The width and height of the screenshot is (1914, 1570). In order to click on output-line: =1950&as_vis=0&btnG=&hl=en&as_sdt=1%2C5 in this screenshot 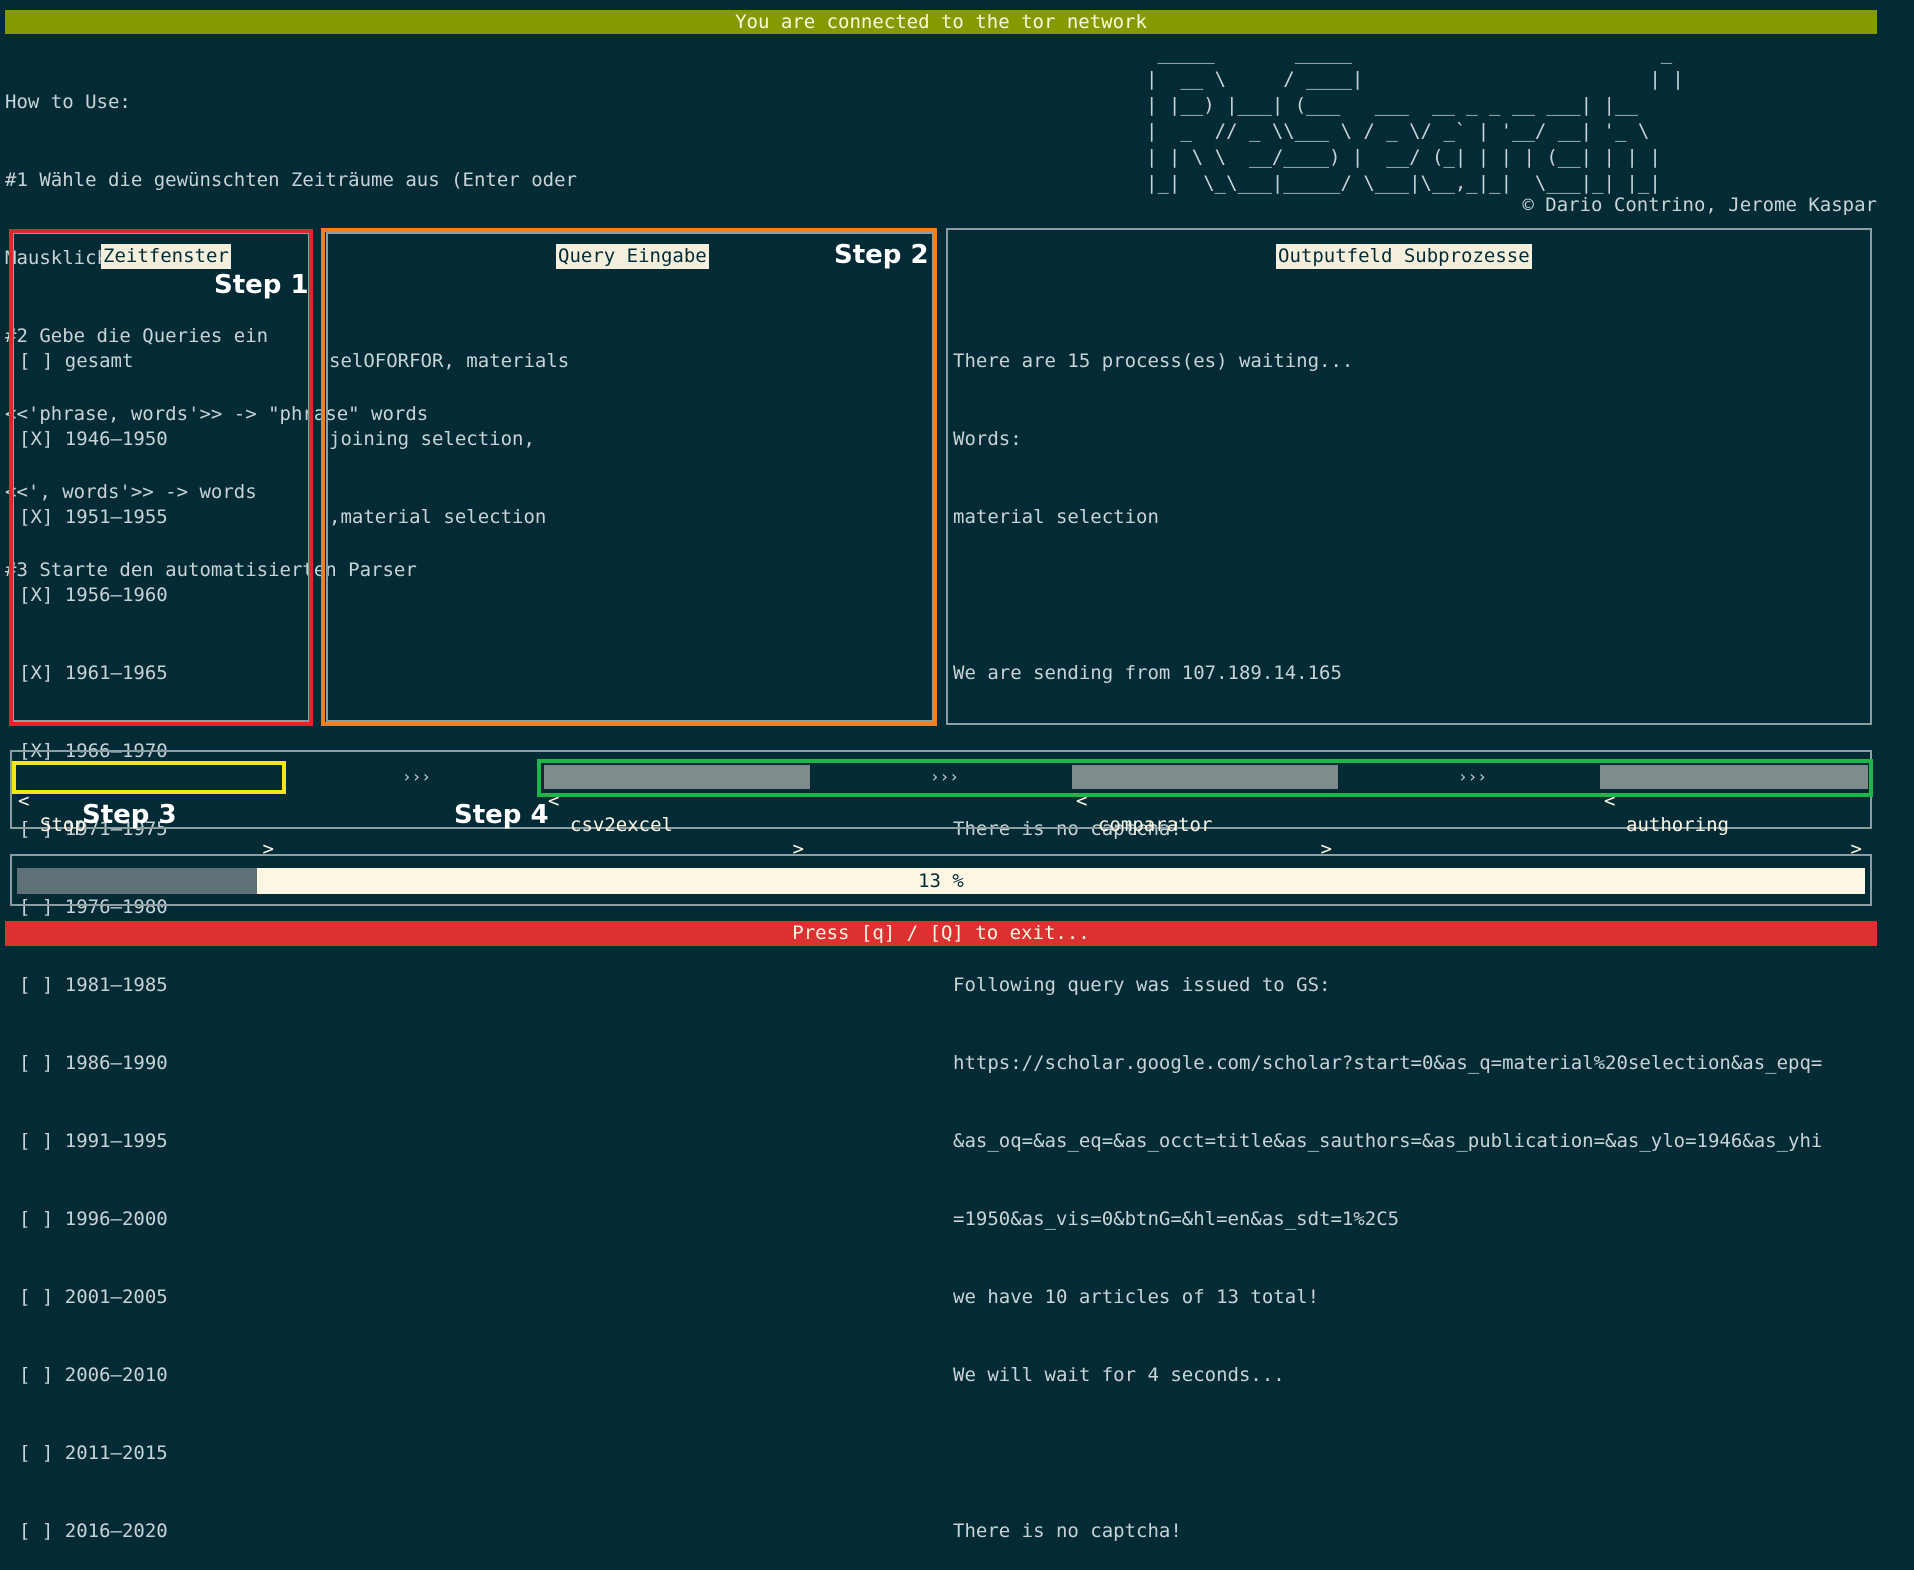, I will do `click(1176, 1219)`.